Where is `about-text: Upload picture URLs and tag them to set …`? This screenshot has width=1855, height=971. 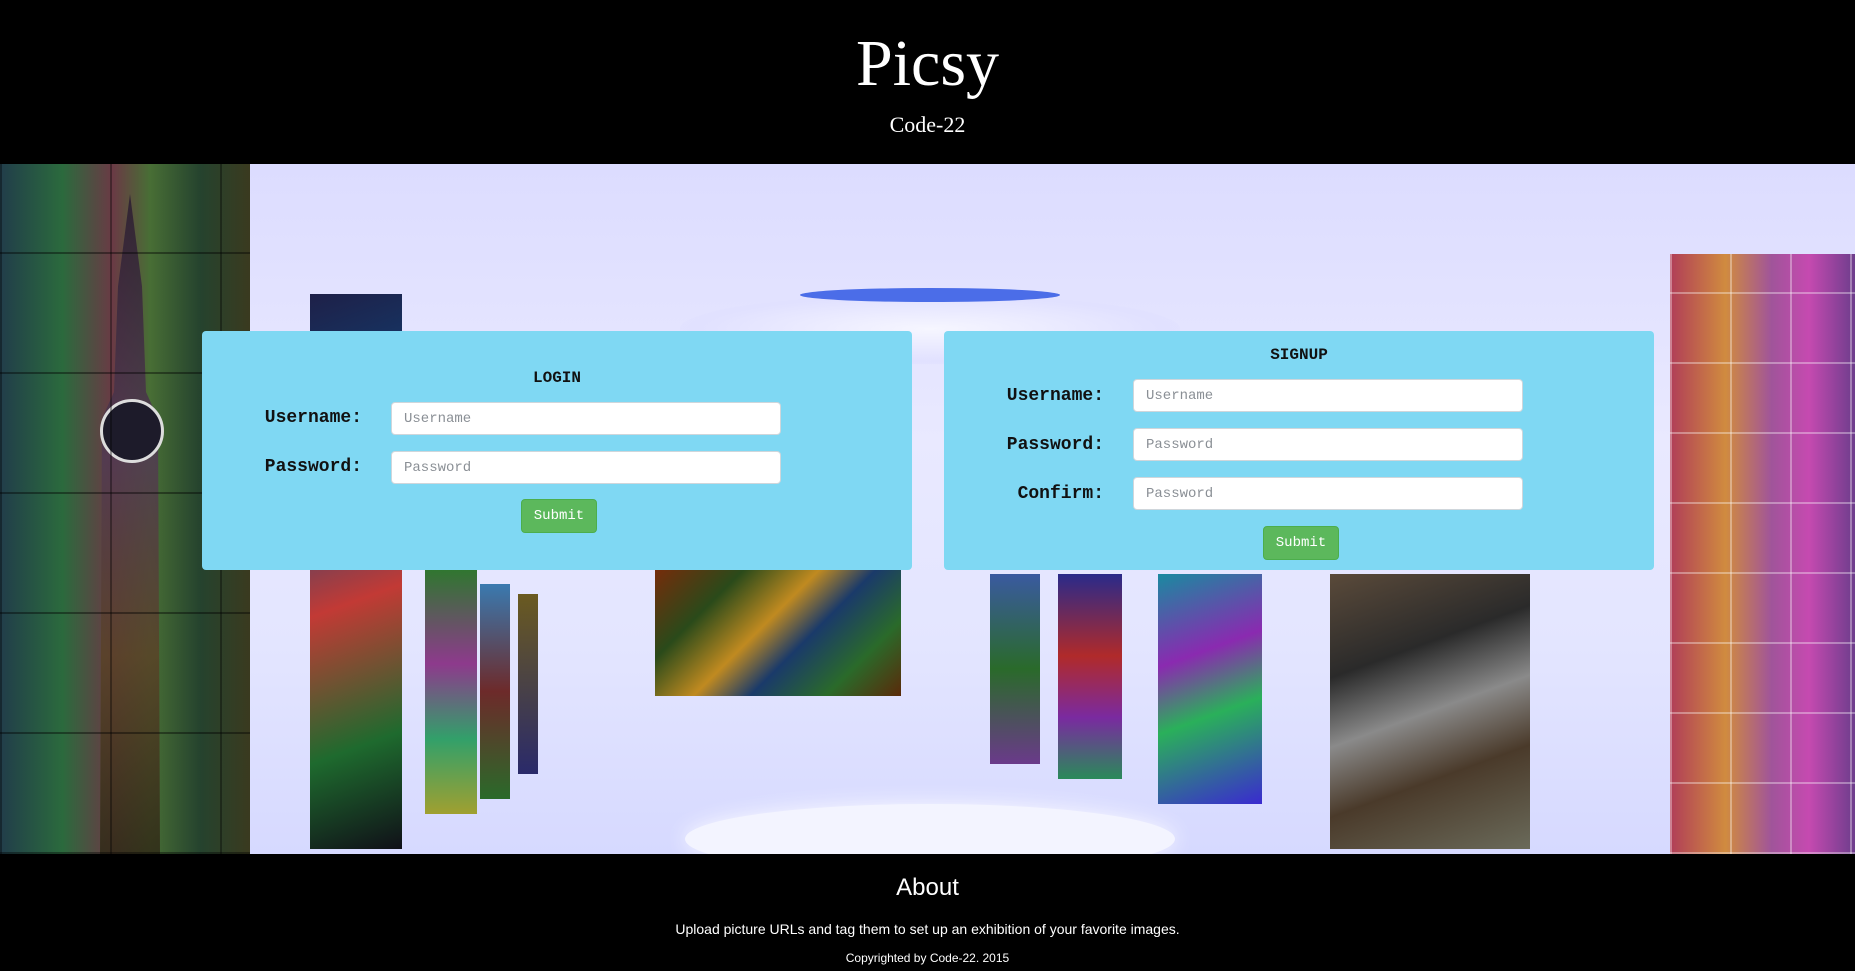
about-text: Upload picture URLs and tag them to set … is located at coordinates (927, 929).